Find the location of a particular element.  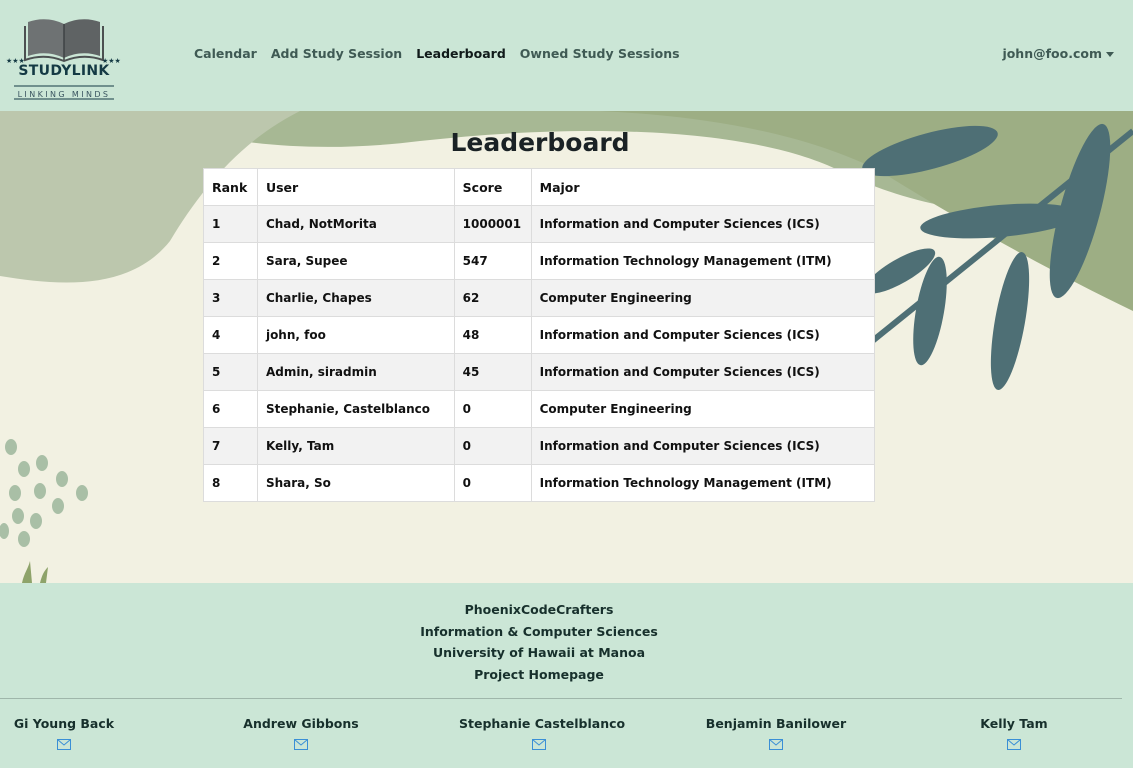

rank-cell: 6 is located at coordinates (230, 409).